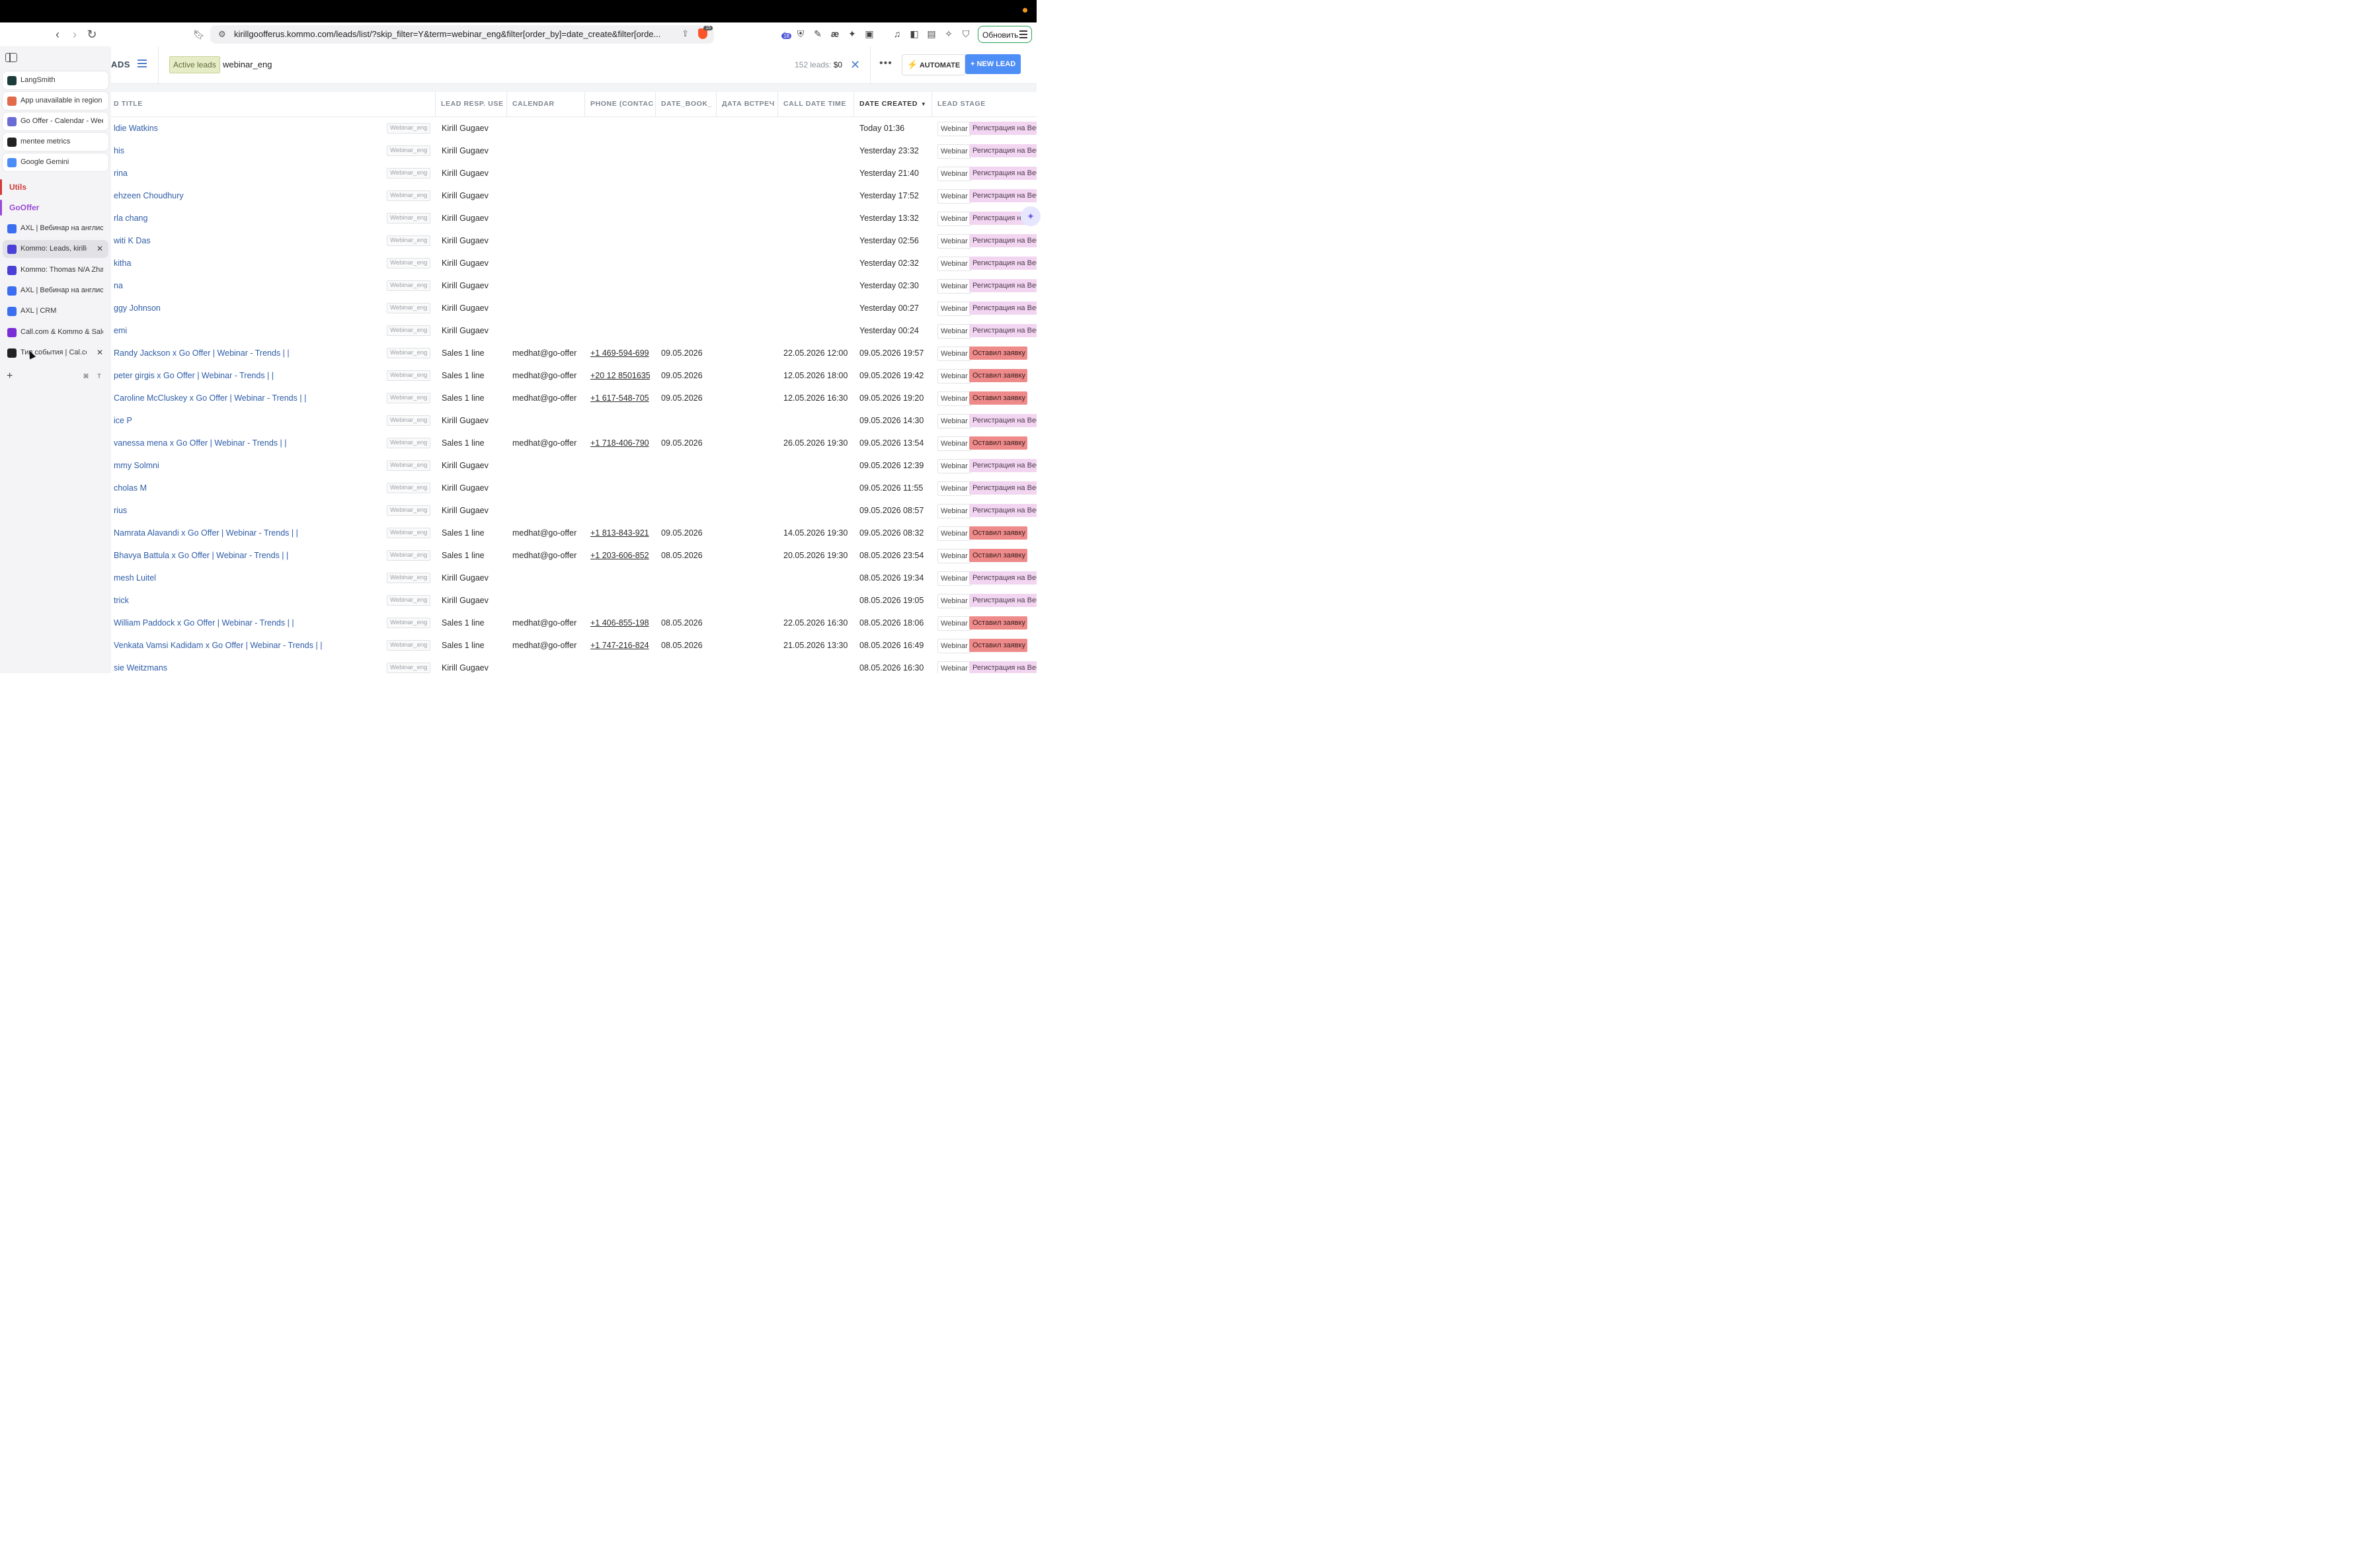 Image resolution: width=2380 pixels, height=1546 pixels. Describe the element at coordinates (619, 104) in the screenshot. I see `column-phone: PHONE (CONTAC` at that location.